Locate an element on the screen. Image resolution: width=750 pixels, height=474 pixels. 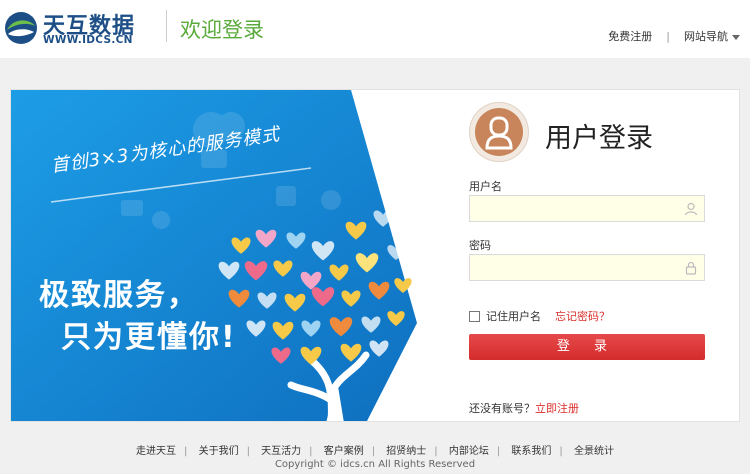
footer-link: 走进天互 is located at coordinates (156, 451).